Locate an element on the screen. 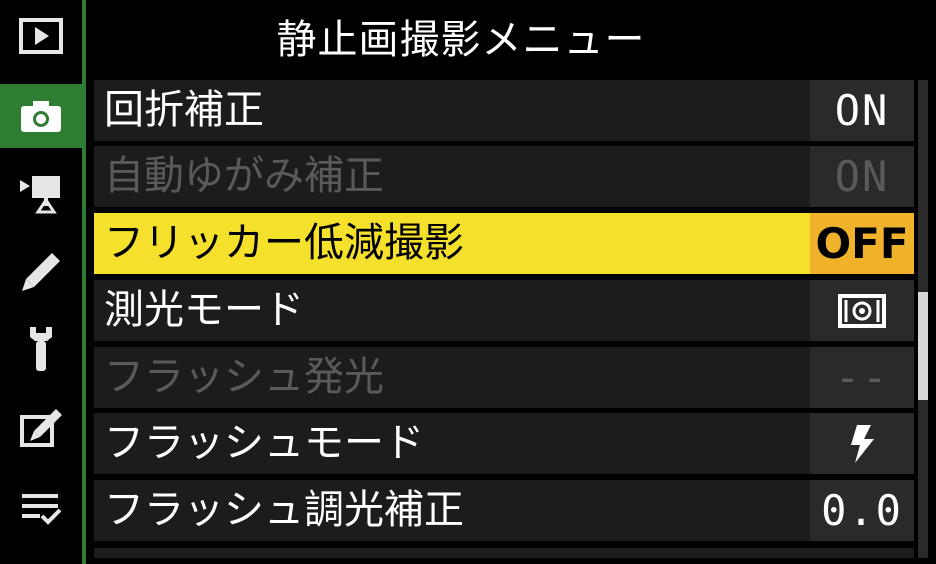  menu-tab-sidebar is located at coordinates (41, 282).